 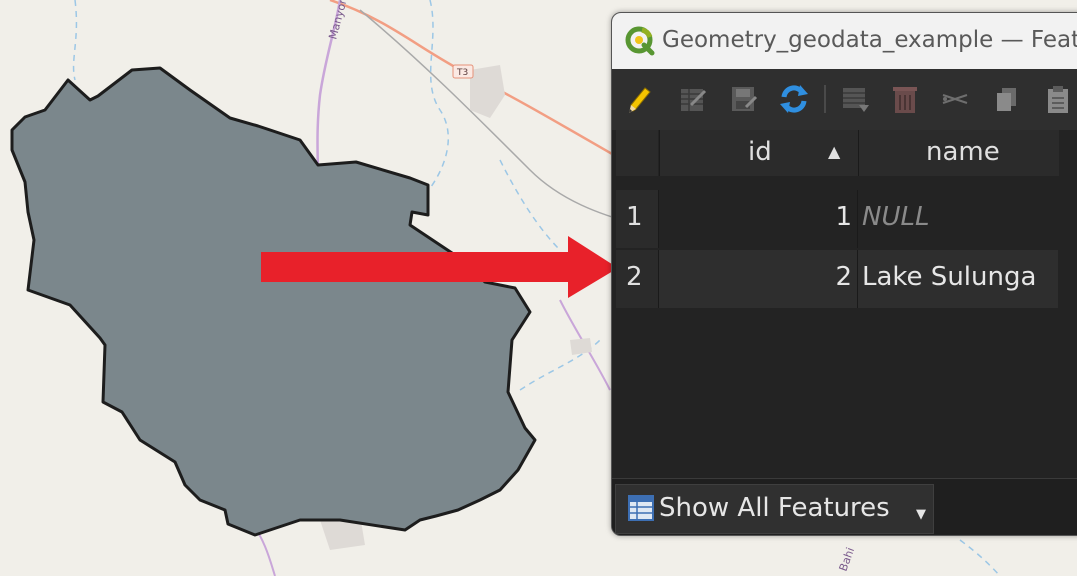 I want to click on column-header-id: id ▲, so click(x=758, y=153).